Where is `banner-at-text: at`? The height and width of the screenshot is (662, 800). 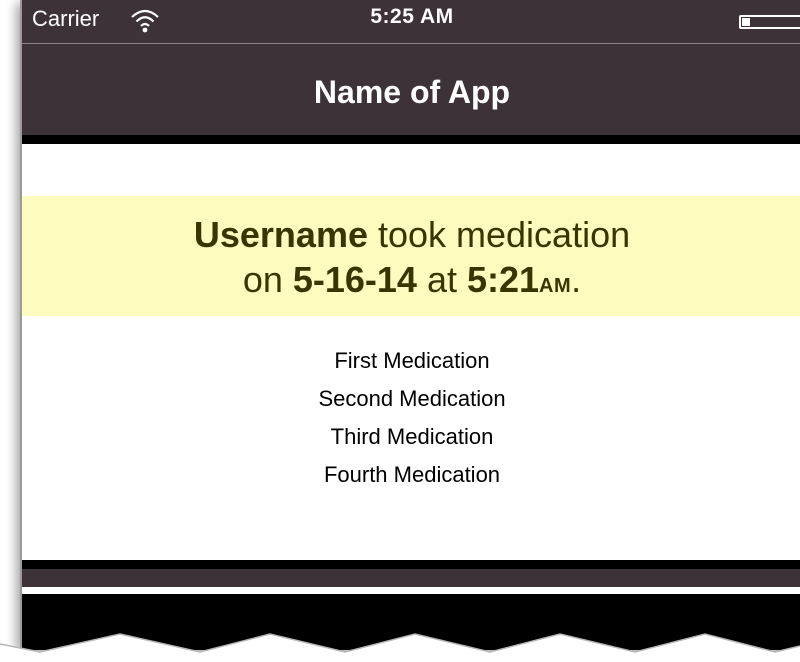 banner-at-text: at is located at coordinates (441, 279).